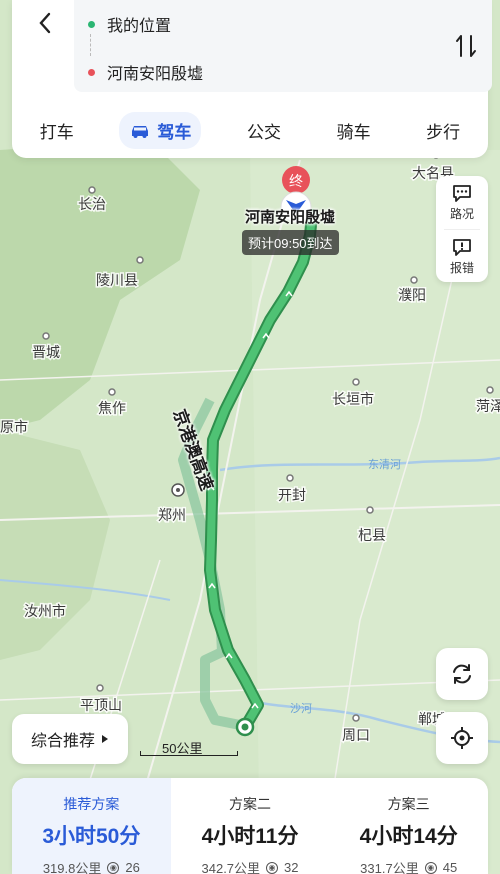 The image size is (500, 874). Describe the element at coordinates (91, 836) in the screenshot. I see `plan-time: 3小时50分` at that location.